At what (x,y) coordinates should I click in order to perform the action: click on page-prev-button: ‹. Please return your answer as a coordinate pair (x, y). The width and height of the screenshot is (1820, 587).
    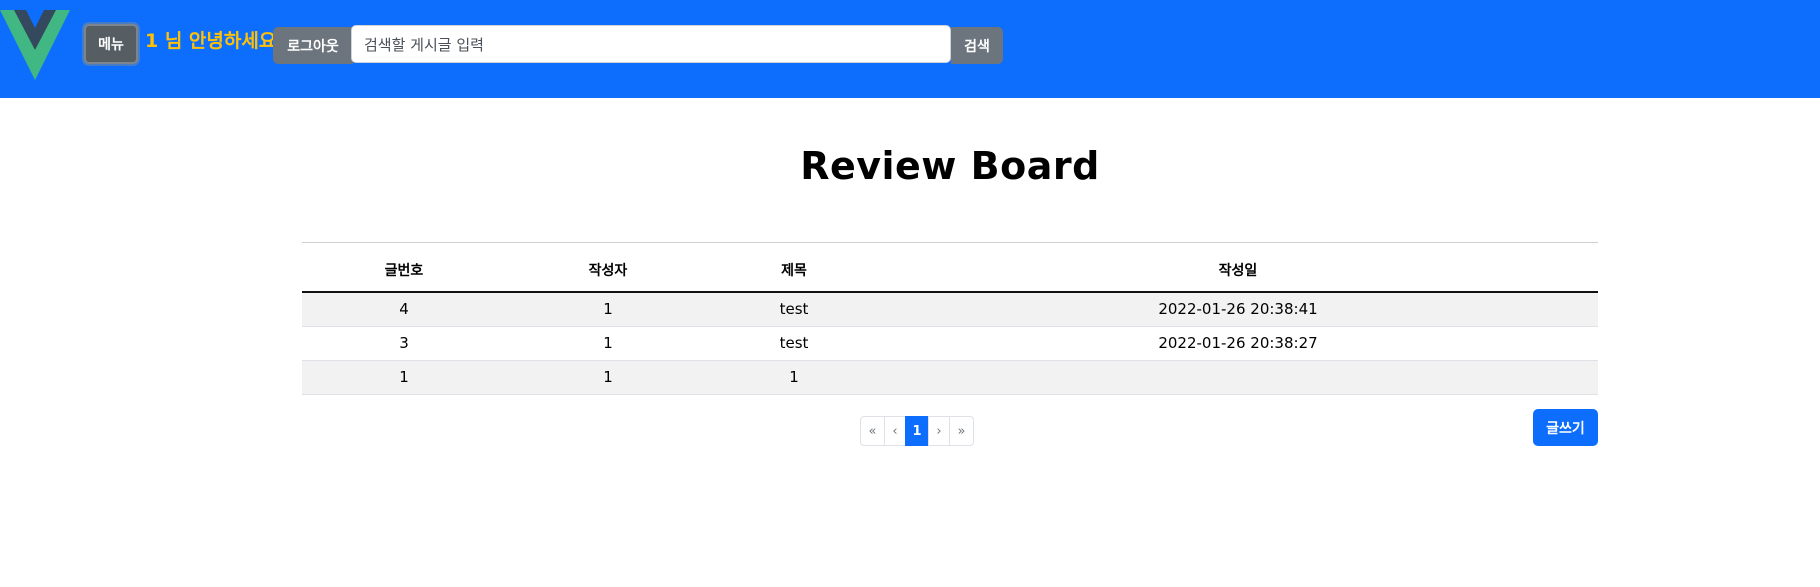
    Looking at the image, I should click on (895, 431).